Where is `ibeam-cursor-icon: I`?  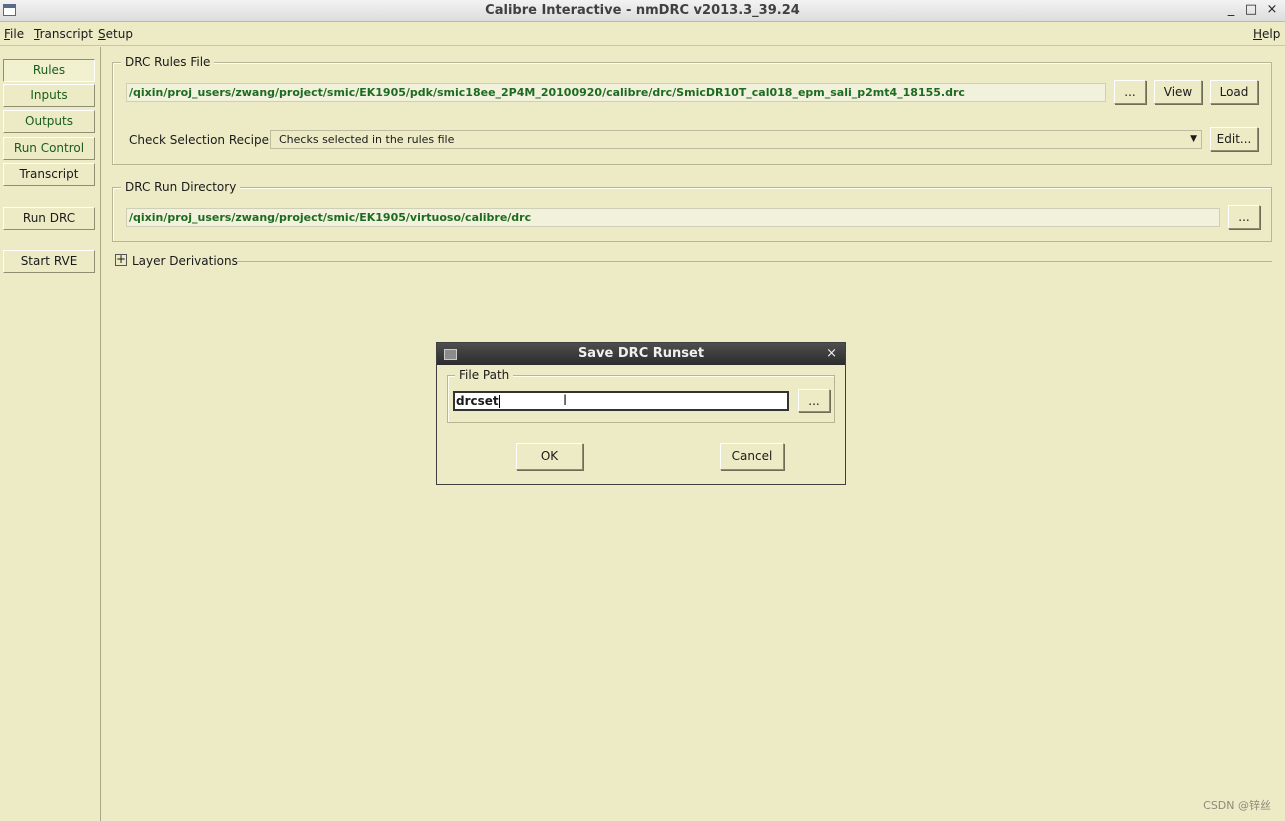
ibeam-cursor-icon: I is located at coordinates (565, 401).